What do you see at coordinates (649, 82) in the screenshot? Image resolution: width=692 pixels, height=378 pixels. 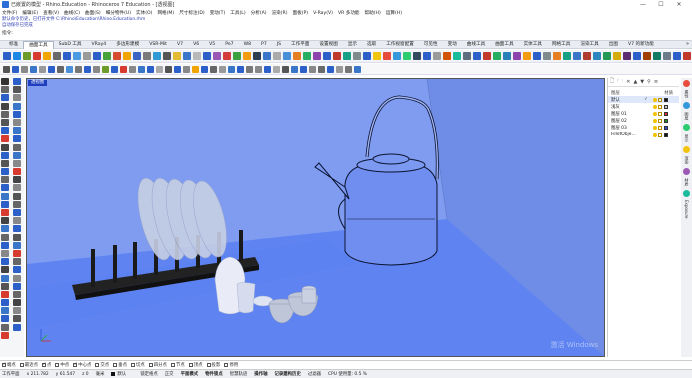 I see `layer-tool-icon: ⚲` at bounding box center [649, 82].